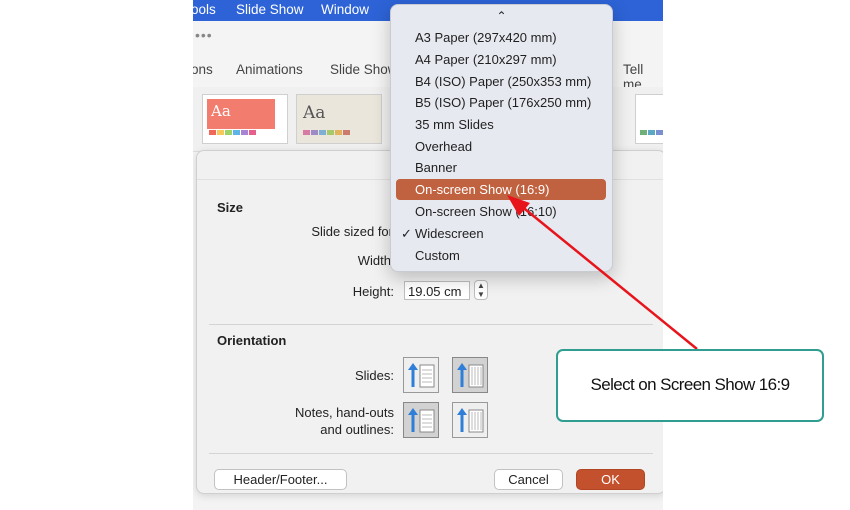 This screenshot has width=850, height=510. Describe the element at coordinates (269, 69) in the screenshot. I see `tab-animations: Animations` at that location.